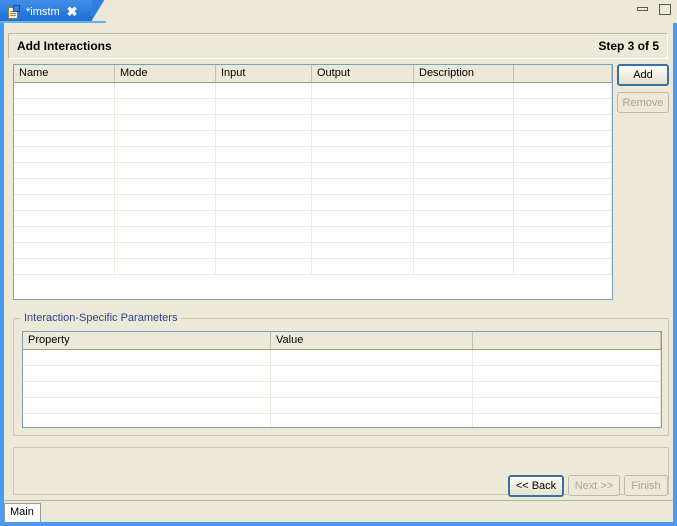 This screenshot has height=526, width=677. Describe the element at coordinates (665, 9) in the screenshot. I see `maximize-icon` at that location.